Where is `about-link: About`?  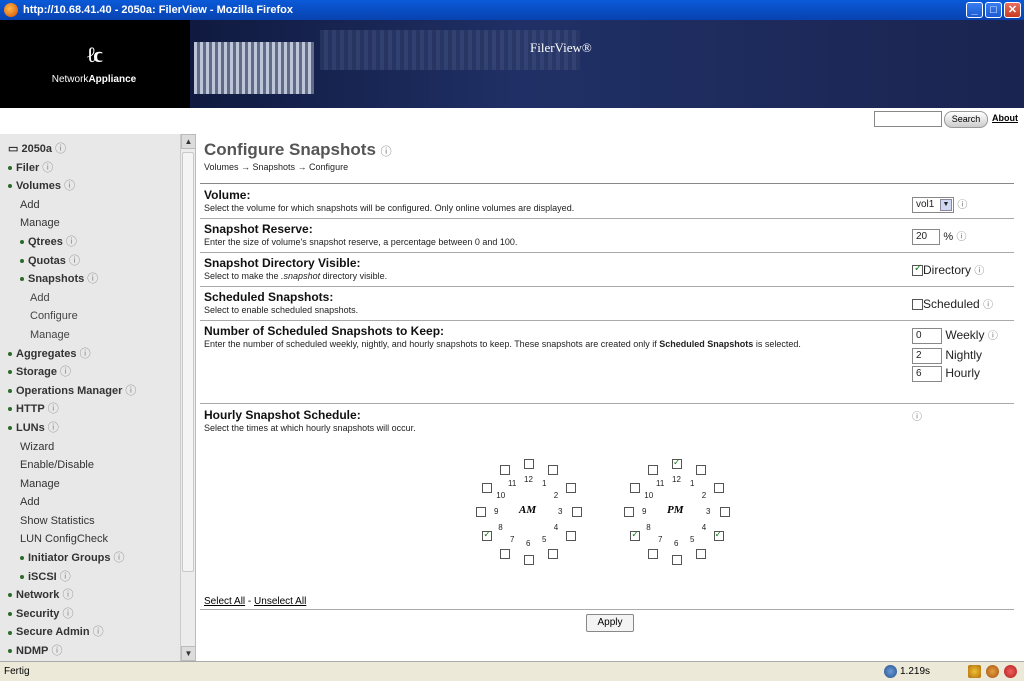 about-link: About is located at coordinates (1005, 118).